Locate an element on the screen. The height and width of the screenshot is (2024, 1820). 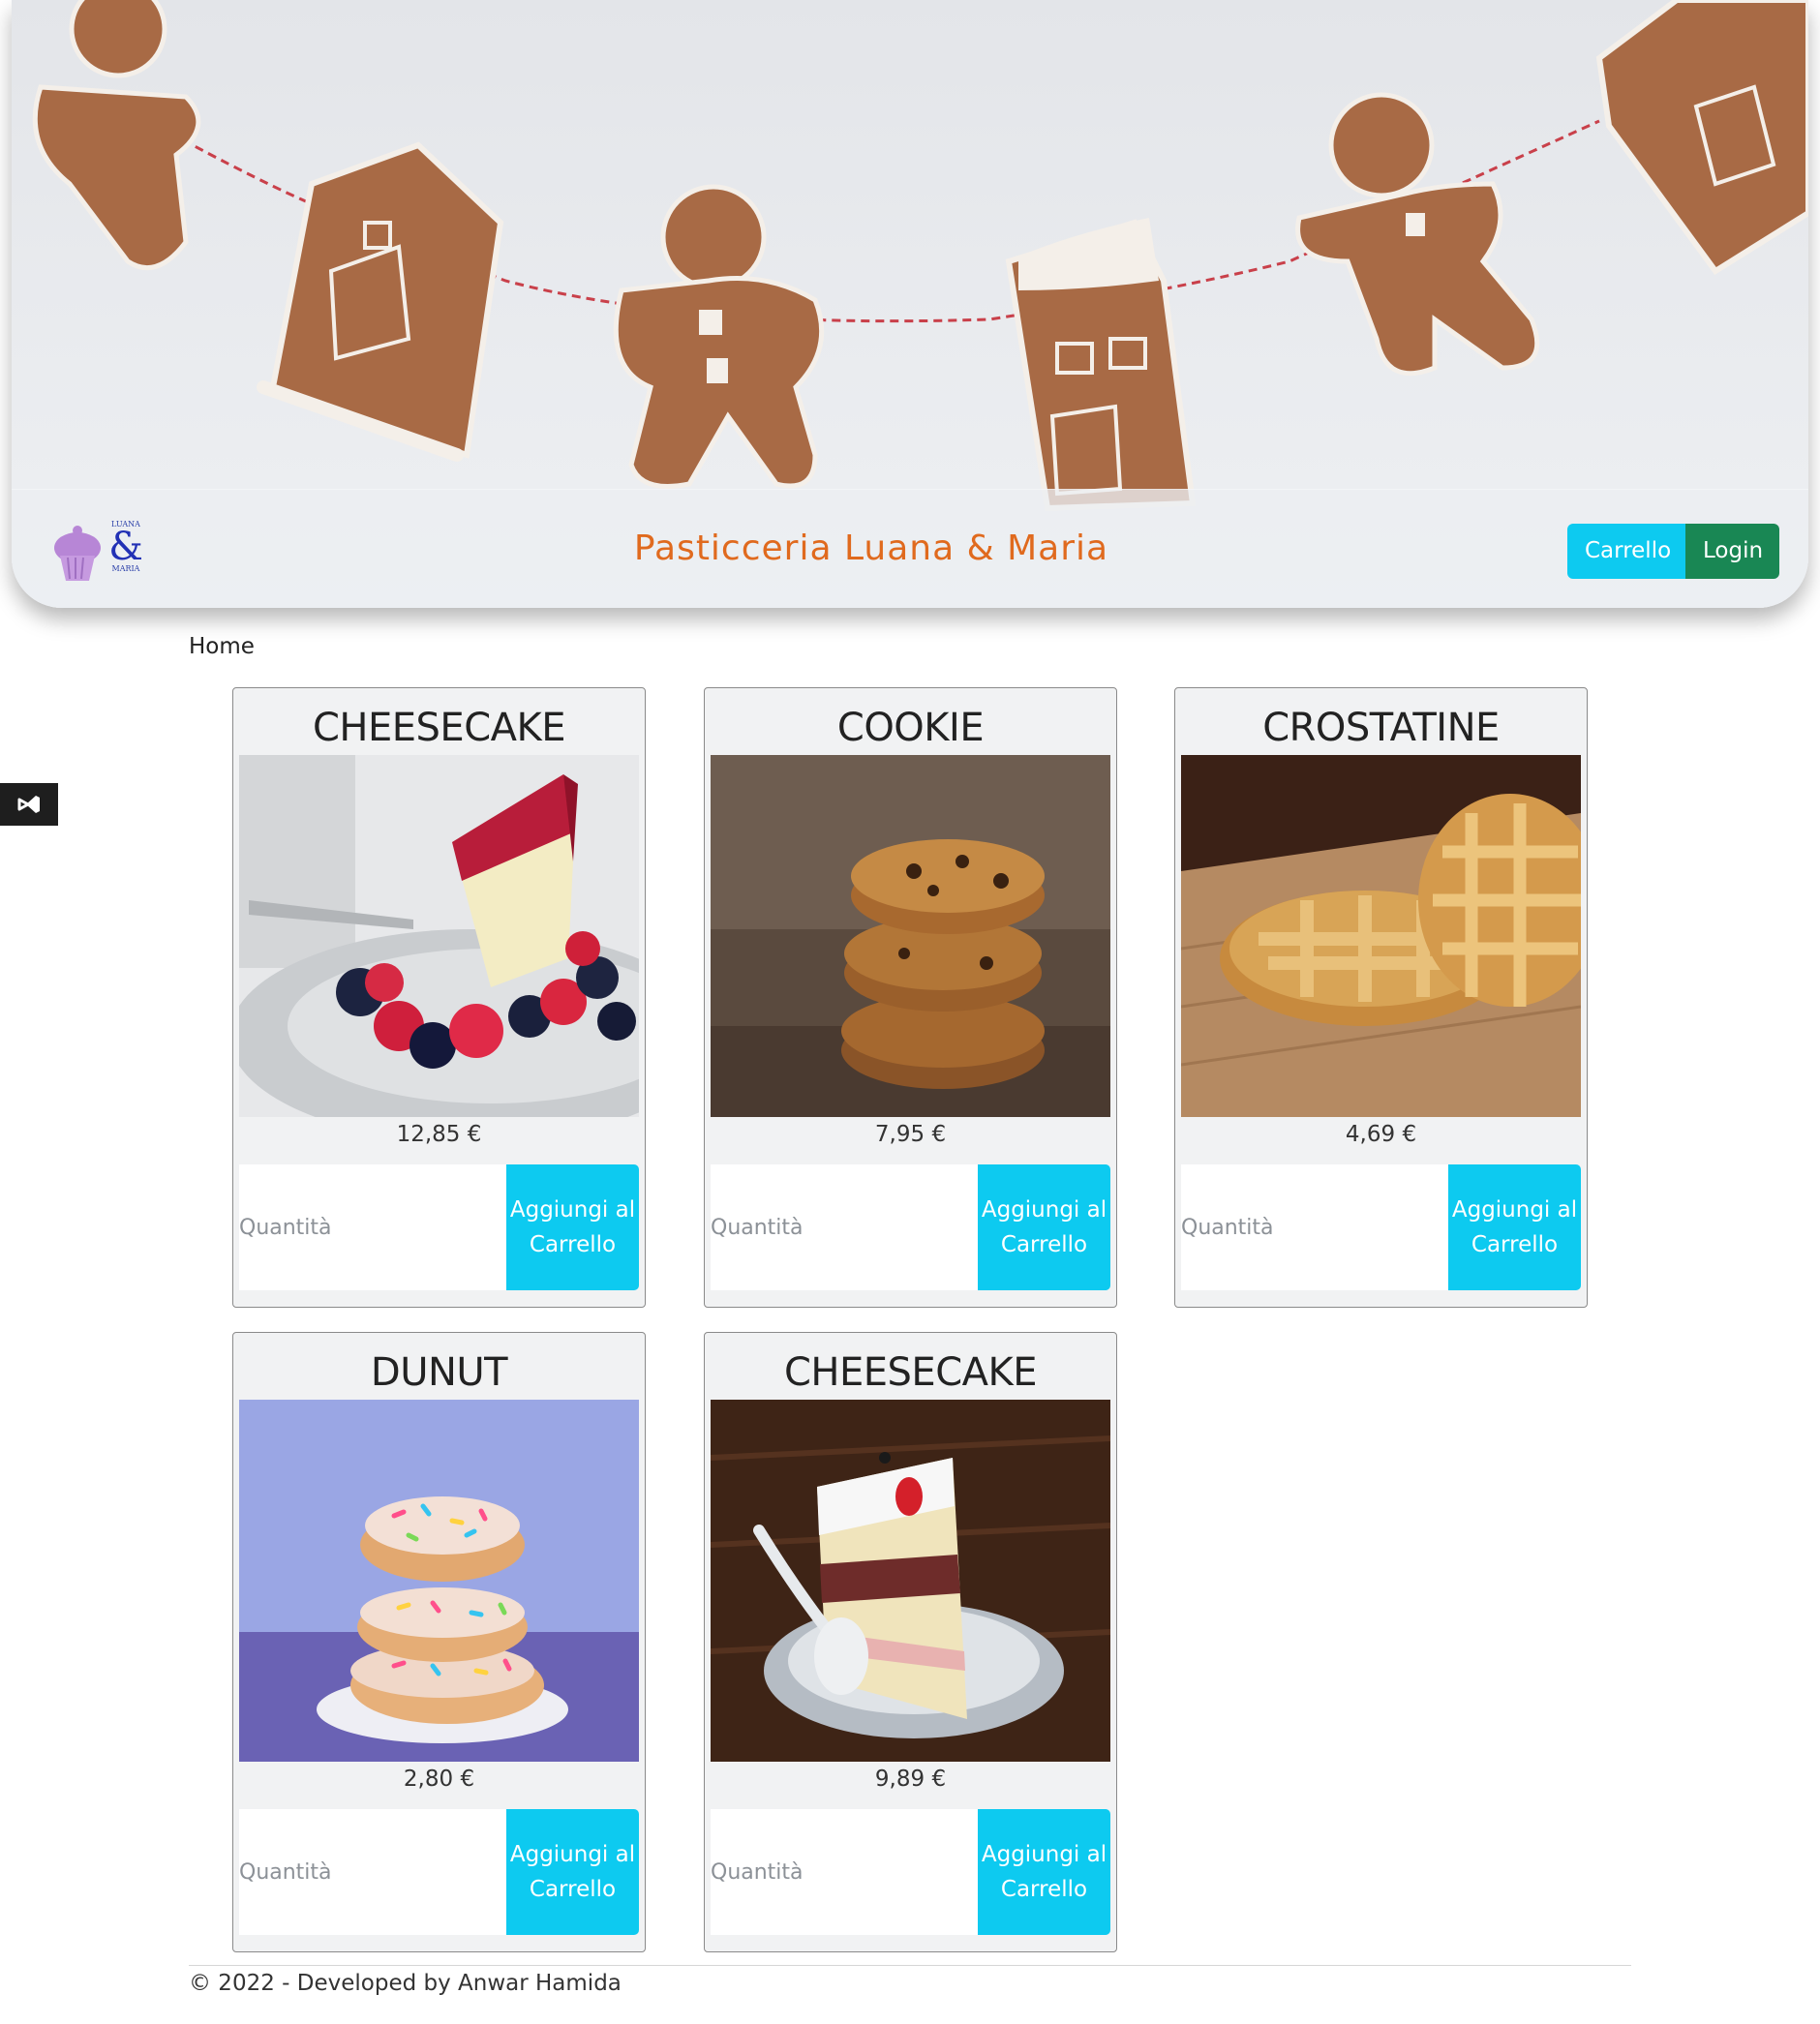
product-price: 4,69 € is located at coordinates (1381, 1134).